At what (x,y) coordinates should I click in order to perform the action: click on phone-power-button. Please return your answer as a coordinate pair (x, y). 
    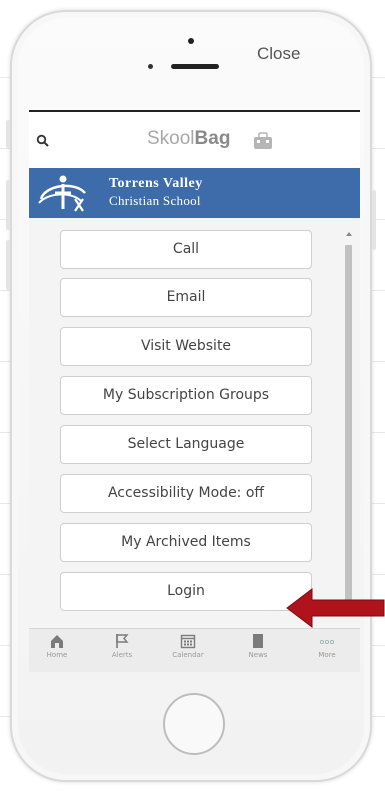
    Looking at the image, I should click on (374, 220).